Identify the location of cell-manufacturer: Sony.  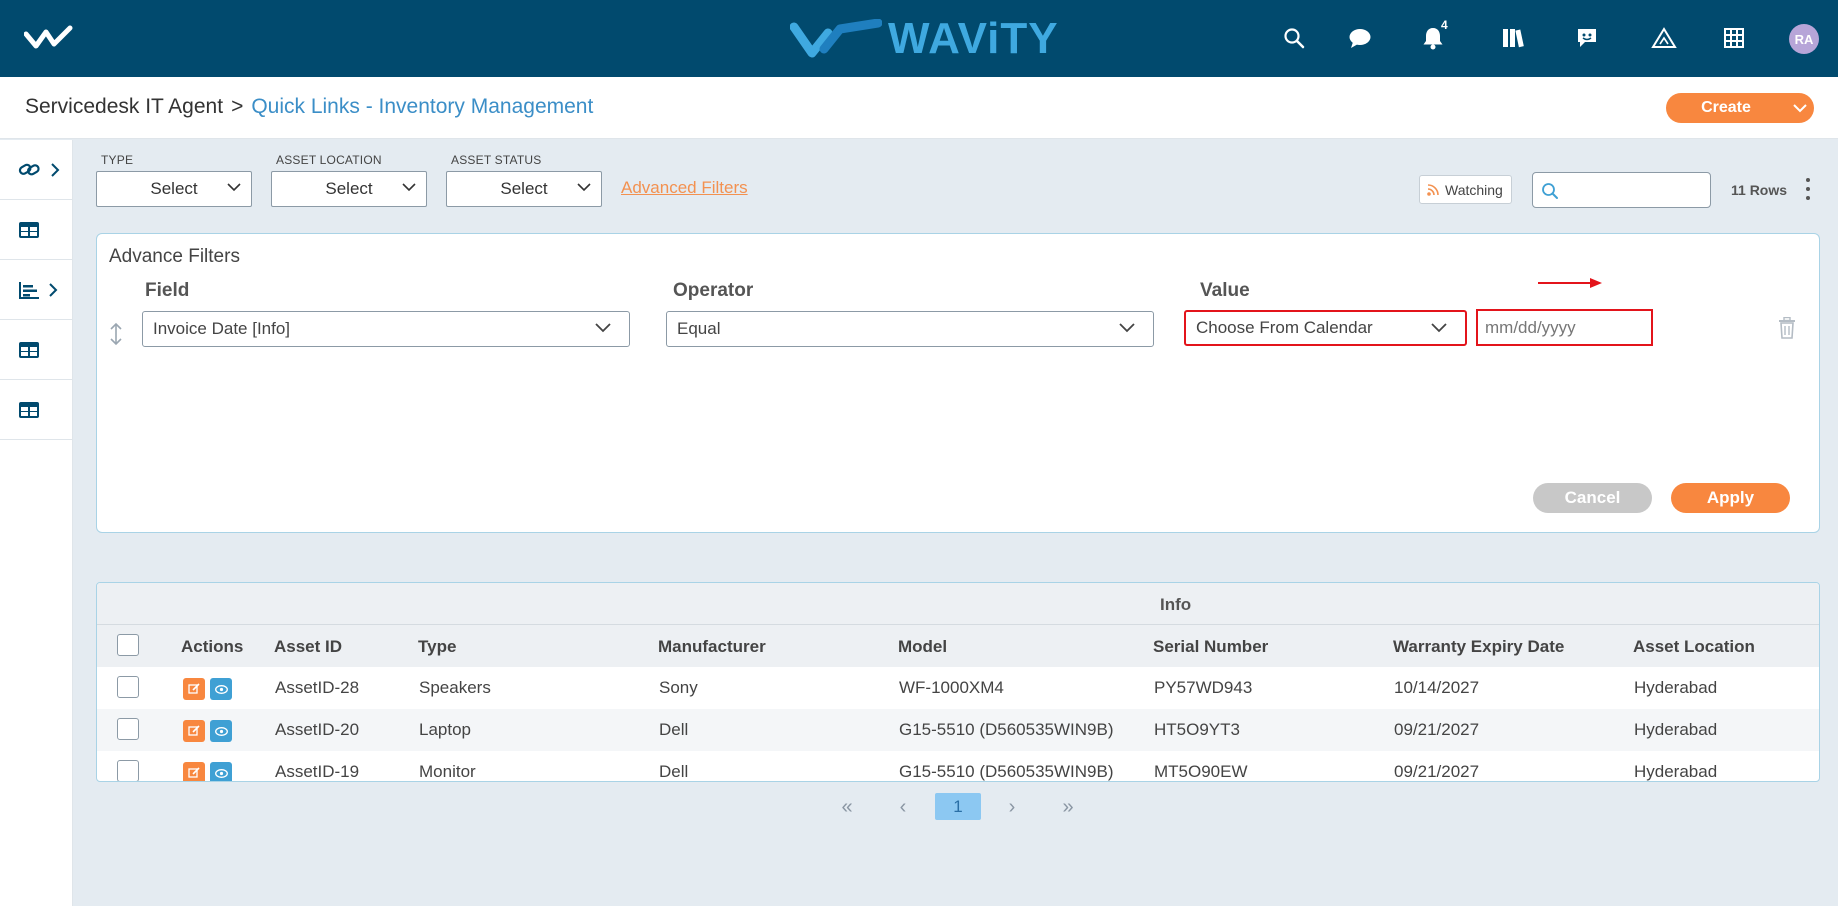
(678, 687).